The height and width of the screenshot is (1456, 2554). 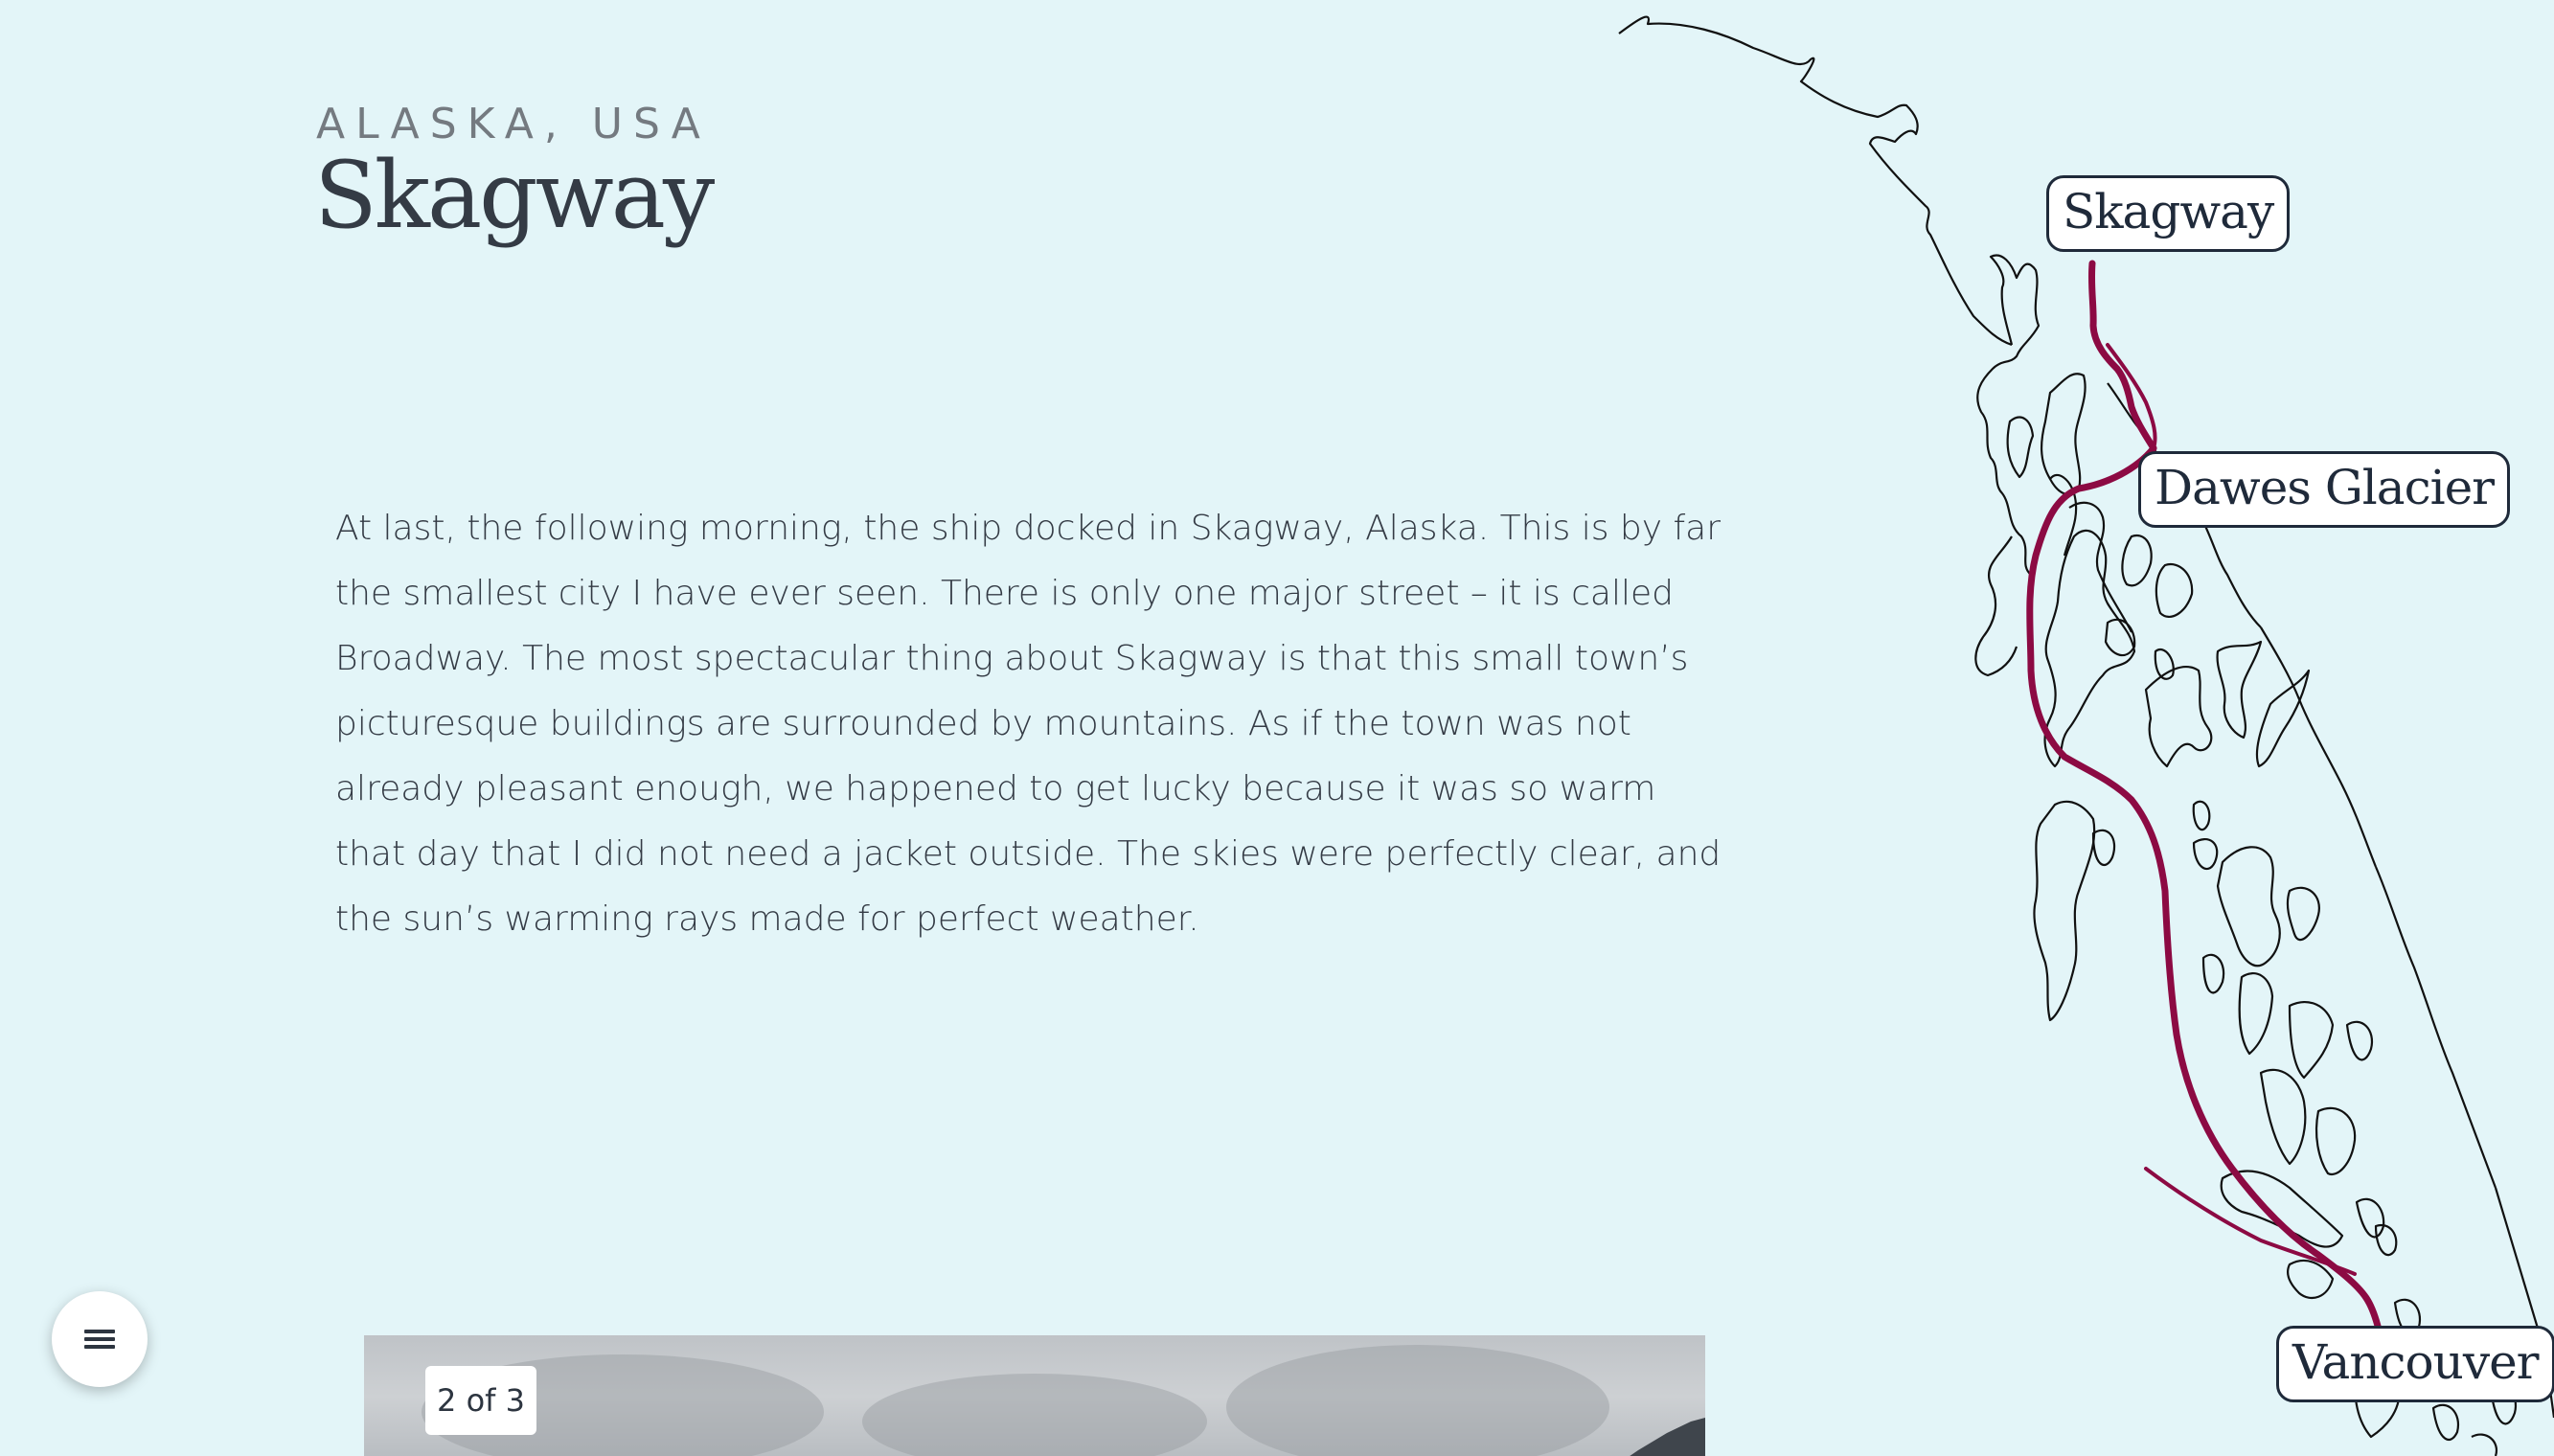 I want to click on gallery-counter: 2 of 3, so click(x=480, y=1400).